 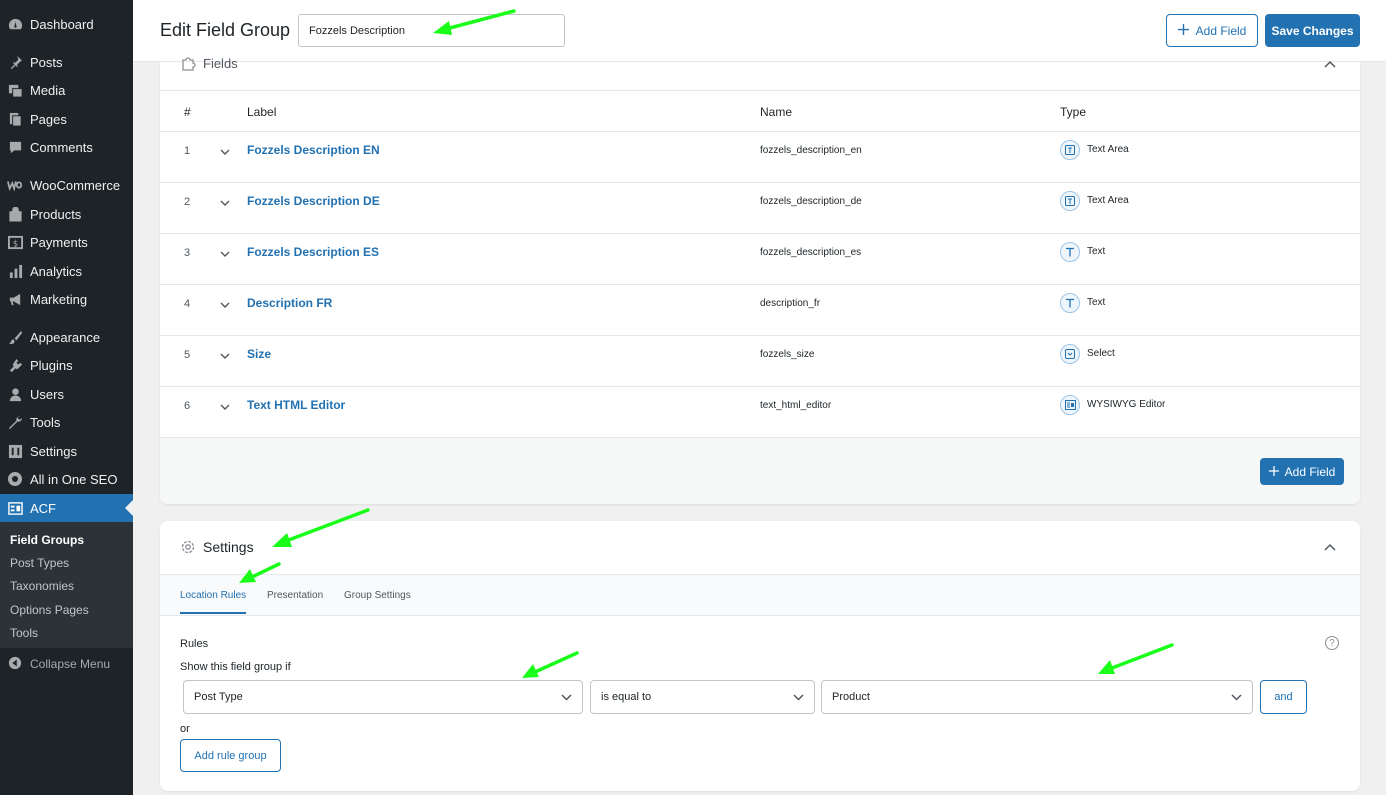 I want to click on sidebar-item-posts: Posts, so click(x=66, y=62).